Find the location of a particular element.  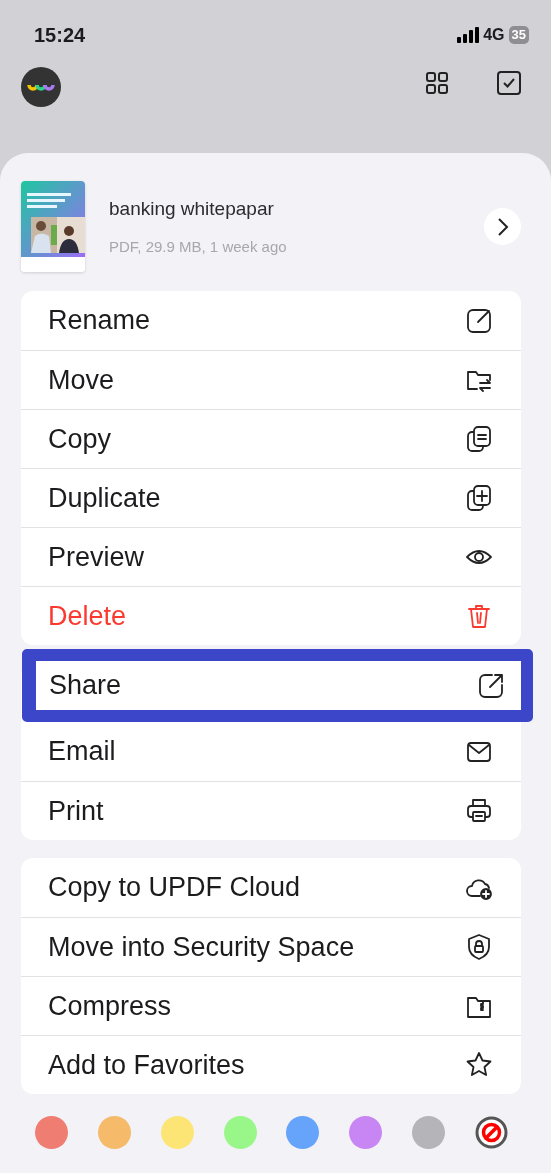

battery-level: 35 is located at coordinates (518, 34).